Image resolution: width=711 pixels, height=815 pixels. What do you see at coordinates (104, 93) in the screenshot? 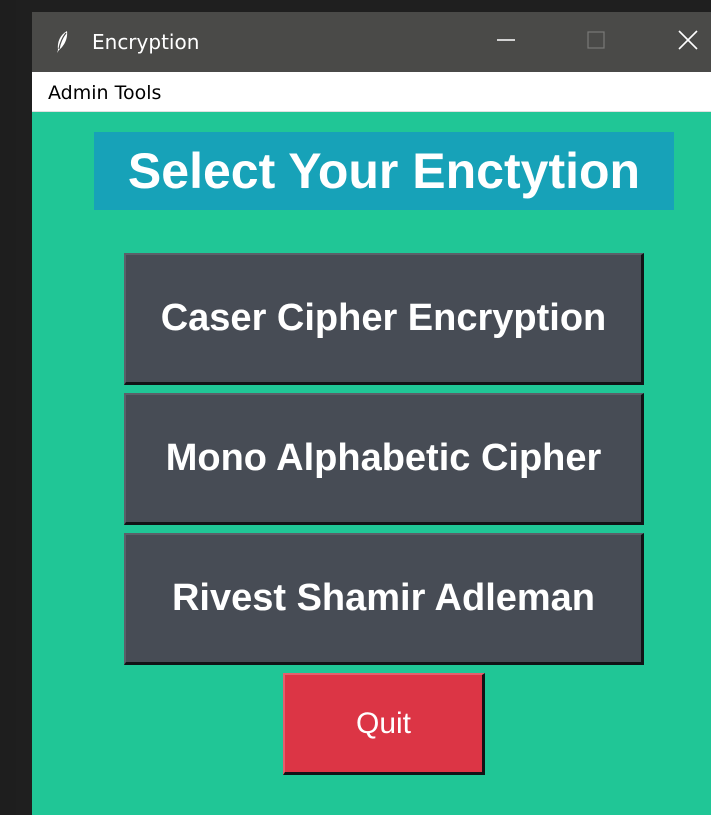
I see `menu-admin-tools: Admin Tools` at bounding box center [104, 93].